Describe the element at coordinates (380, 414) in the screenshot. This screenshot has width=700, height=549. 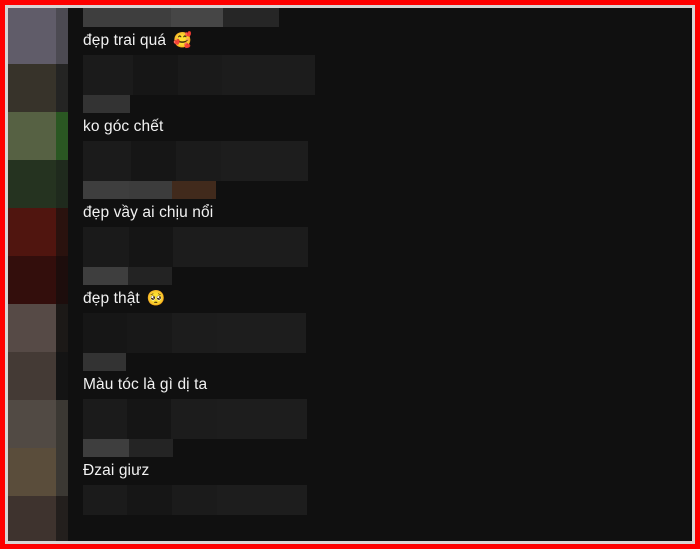
I see `comment-item: Màu tóc là gì dị ta` at that location.